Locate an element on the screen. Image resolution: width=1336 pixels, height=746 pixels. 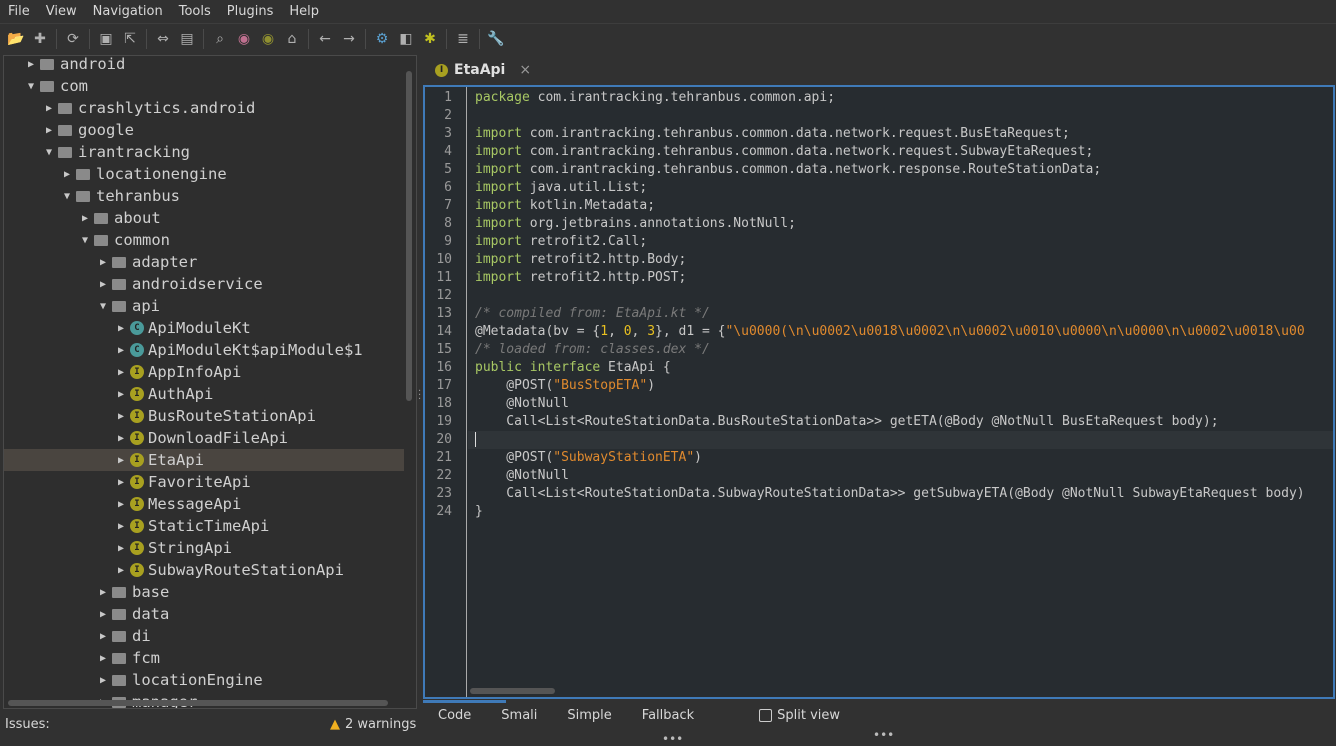
open-folder-icon: 📂 is located at coordinates (16, 39).